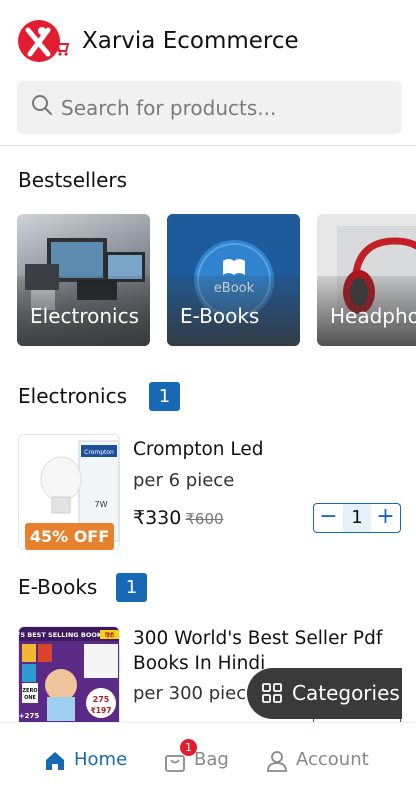 This screenshot has width=416, height=800. What do you see at coordinates (184, 480) in the screenshot?
I see `product-unit: per 6 piece` at bounding box center [184, 480].